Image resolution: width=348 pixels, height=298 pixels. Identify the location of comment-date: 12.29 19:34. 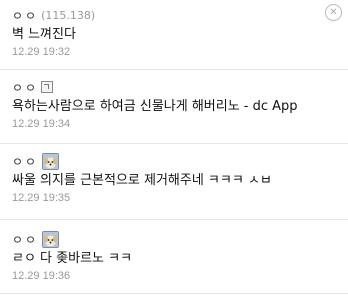
(41, 124).